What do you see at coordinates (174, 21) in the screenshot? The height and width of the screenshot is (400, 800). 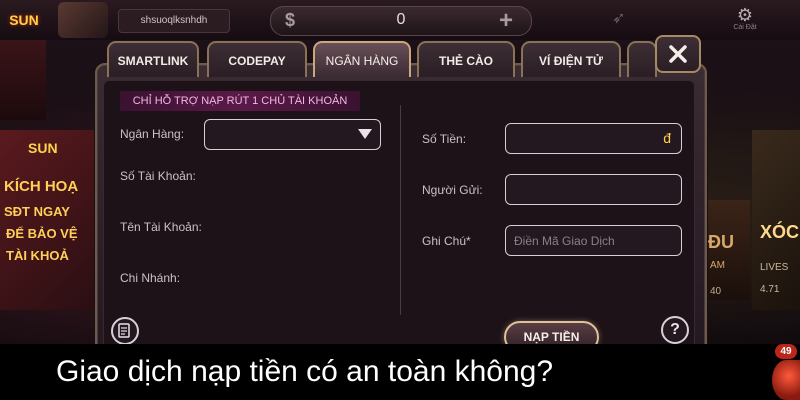 I see `username-display: shsuoqlksnhdh` at bounding box center [174, 21].